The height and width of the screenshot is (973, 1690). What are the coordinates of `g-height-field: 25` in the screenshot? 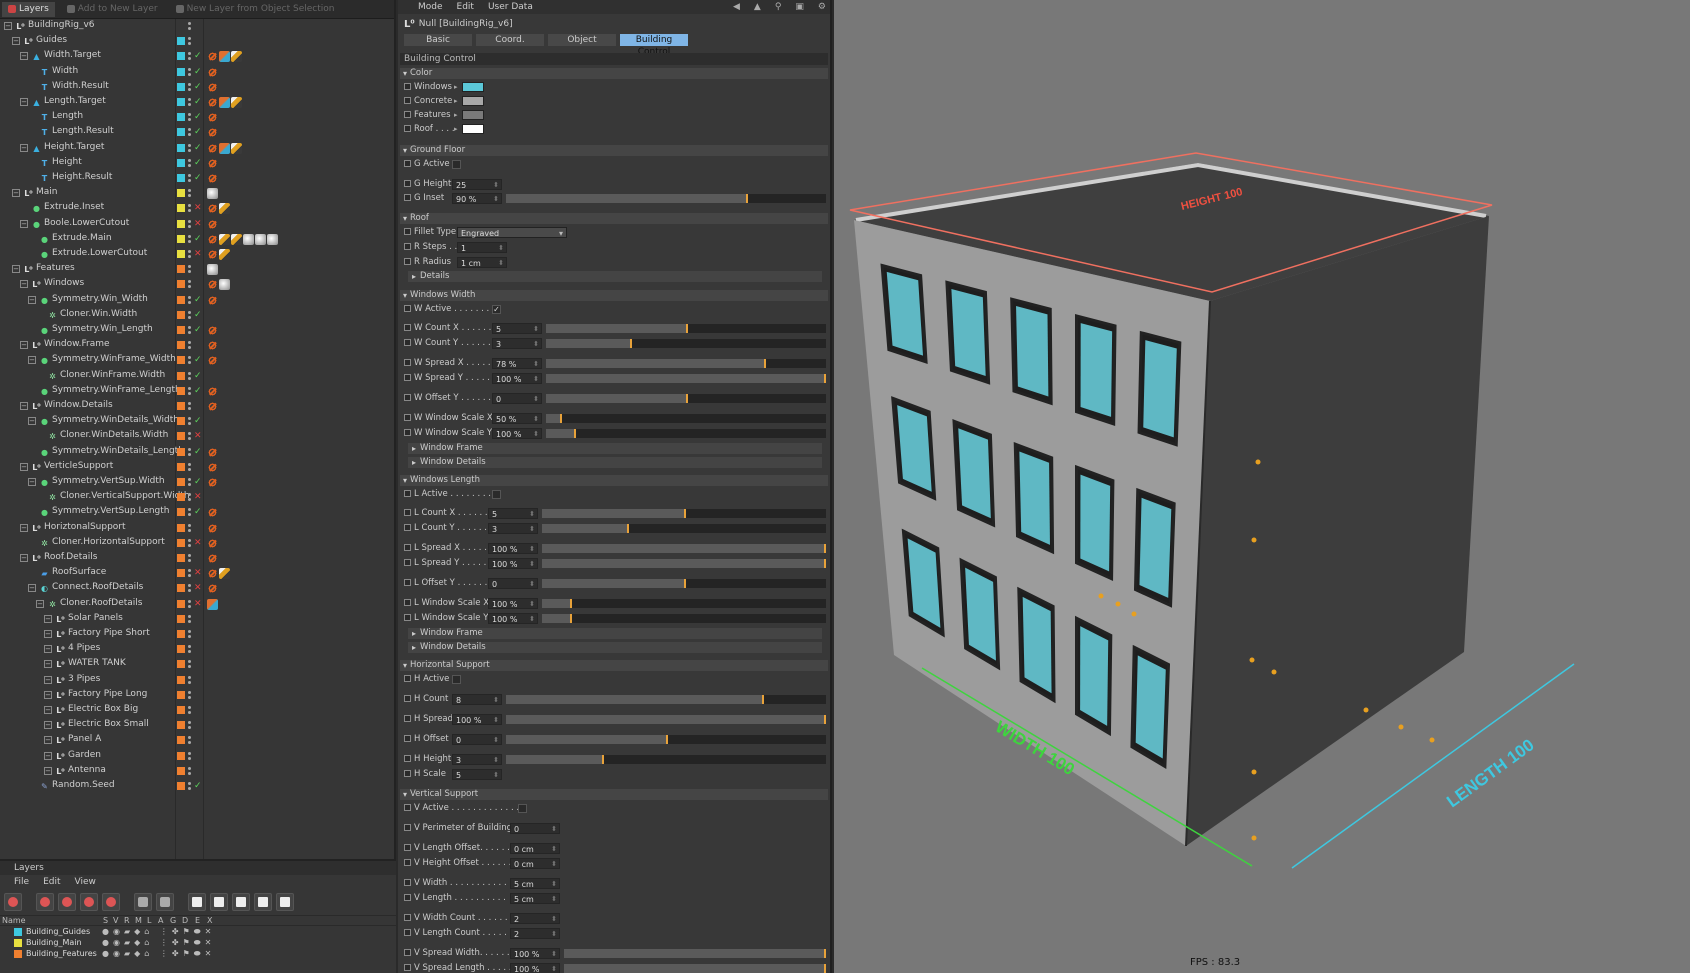 It's located at (477, 185).